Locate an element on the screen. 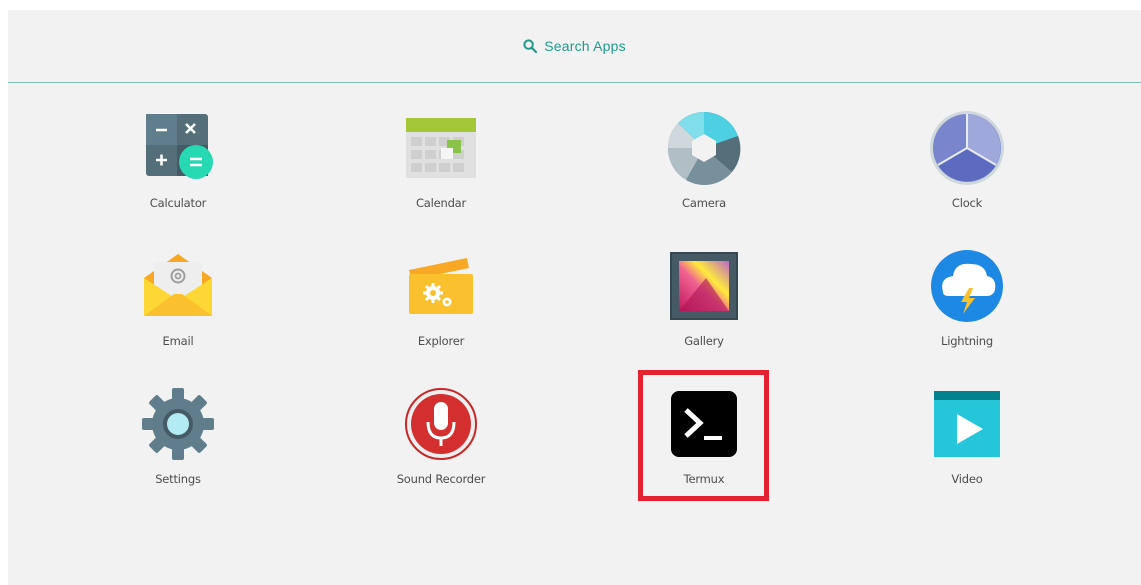  app-calendar: Calendar is located at coordinates (441, 165).